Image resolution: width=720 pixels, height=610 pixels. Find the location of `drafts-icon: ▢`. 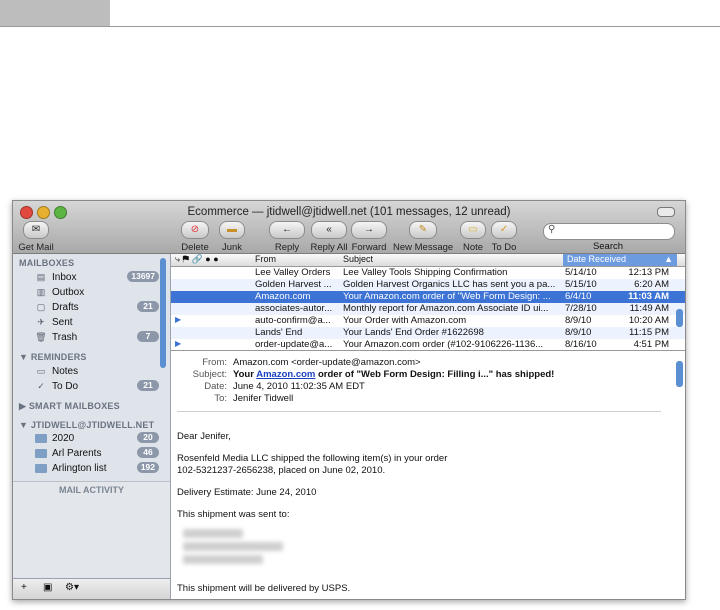

drafts-icon: ▢ is located at coordinates (41, 306).